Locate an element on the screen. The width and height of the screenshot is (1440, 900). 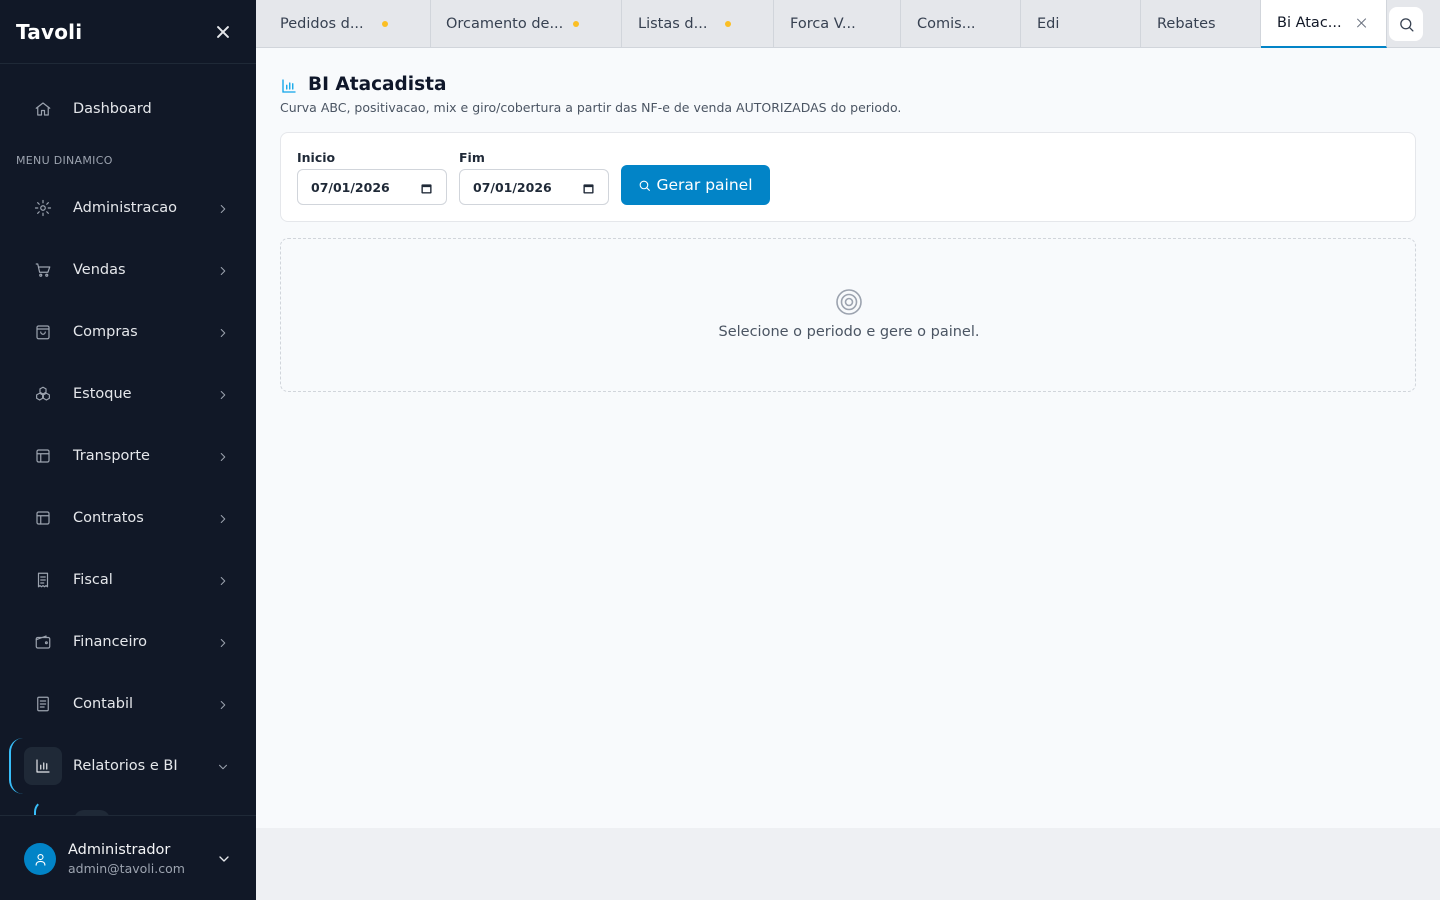
user-menu: Administrador admin@tavoli.com is located at coordinates (128, 857).